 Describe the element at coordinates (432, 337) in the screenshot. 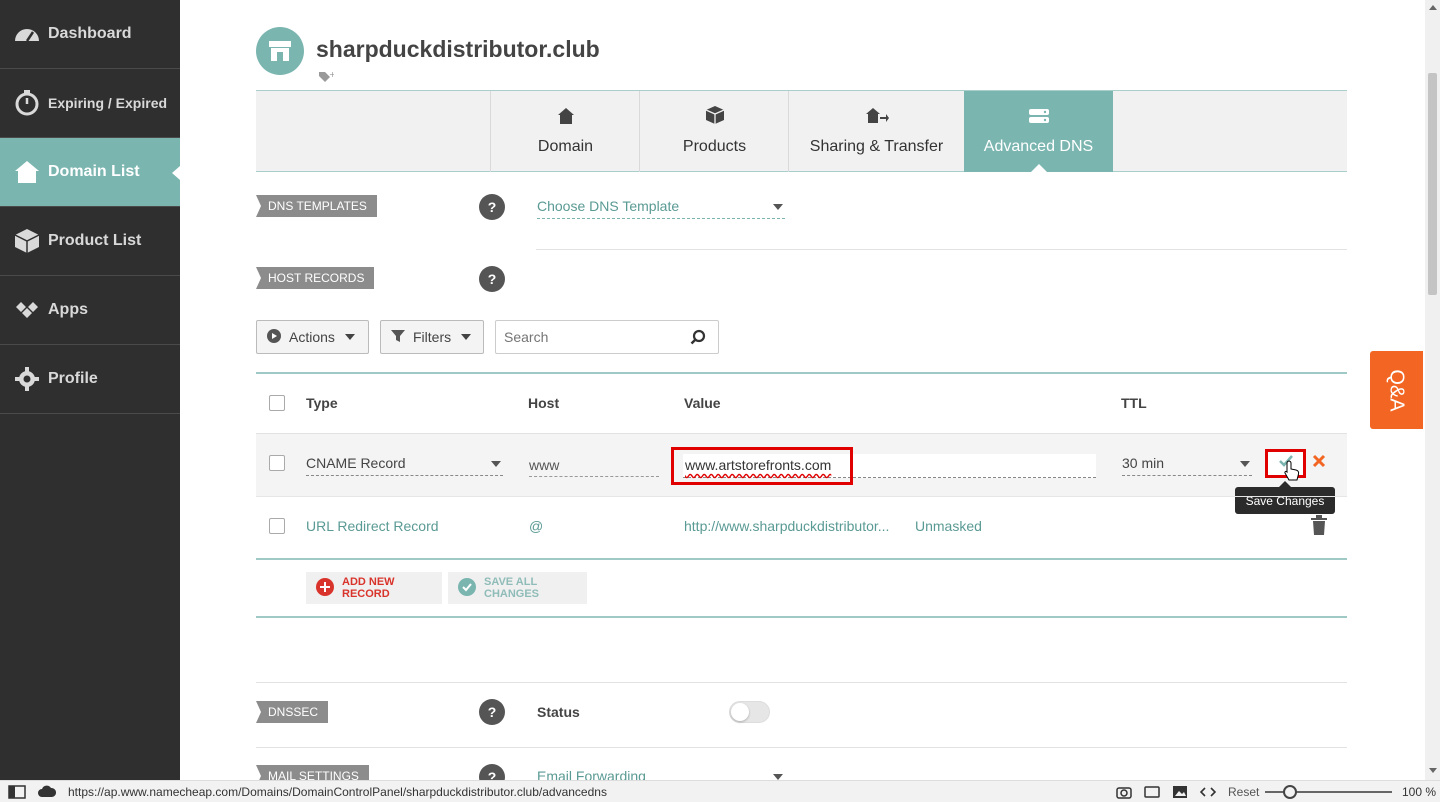

I see `filters-dropdown: Filters` at that location.